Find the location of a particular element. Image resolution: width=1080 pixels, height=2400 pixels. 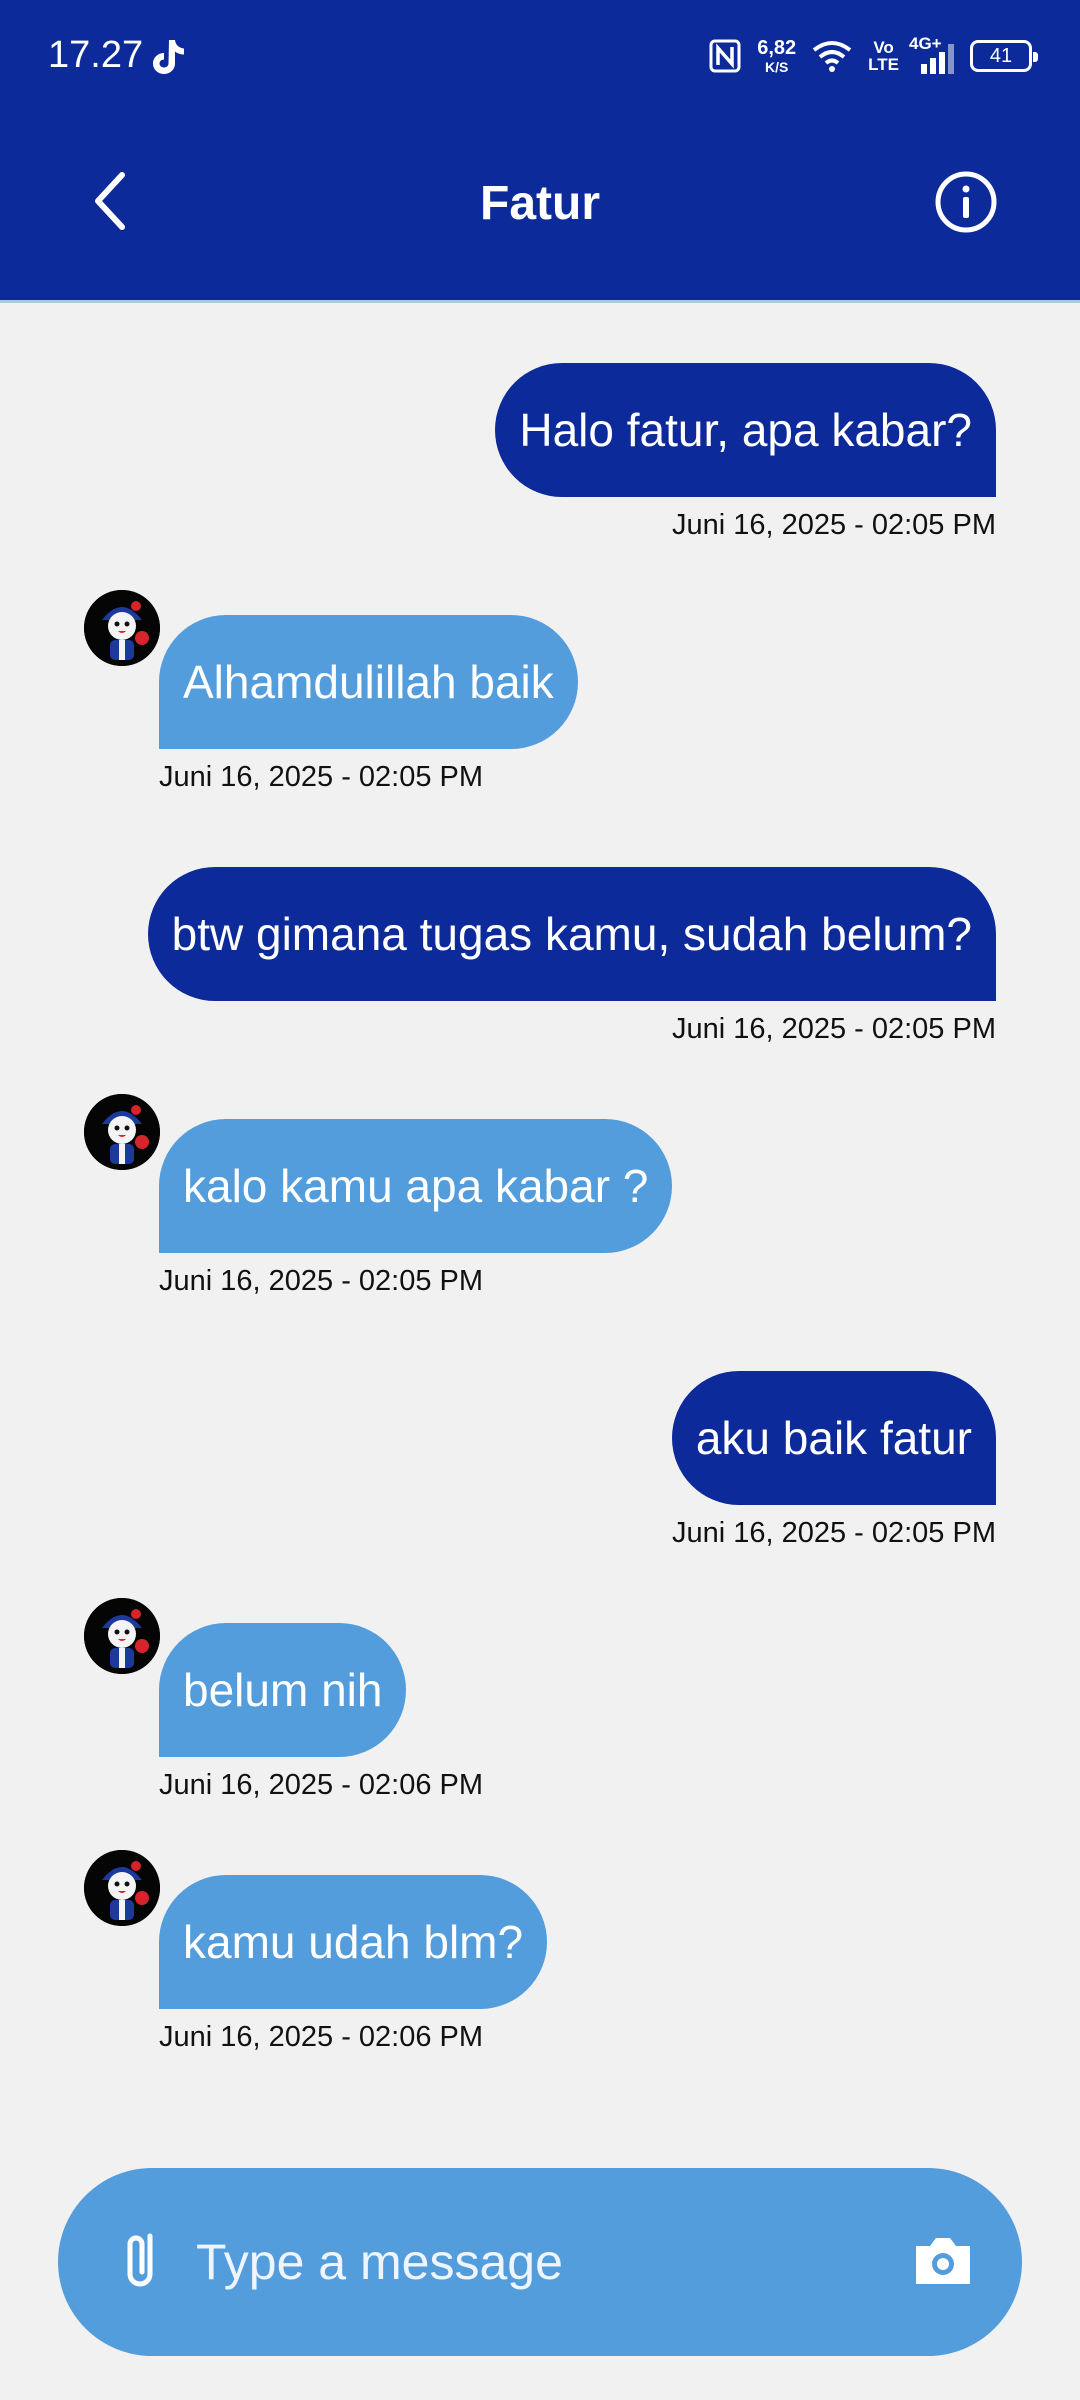

volte-indicator: Vo LTE is located at coordinates (883, 56).